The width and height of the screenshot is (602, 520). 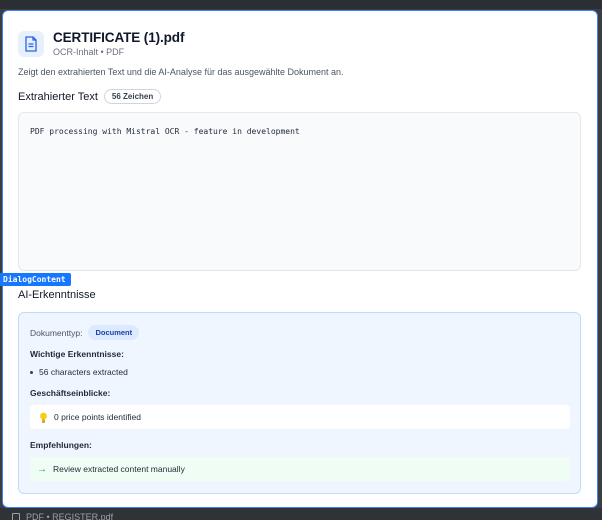 I want to click on arrow-right-icon: →, so click(x=42, y=469).